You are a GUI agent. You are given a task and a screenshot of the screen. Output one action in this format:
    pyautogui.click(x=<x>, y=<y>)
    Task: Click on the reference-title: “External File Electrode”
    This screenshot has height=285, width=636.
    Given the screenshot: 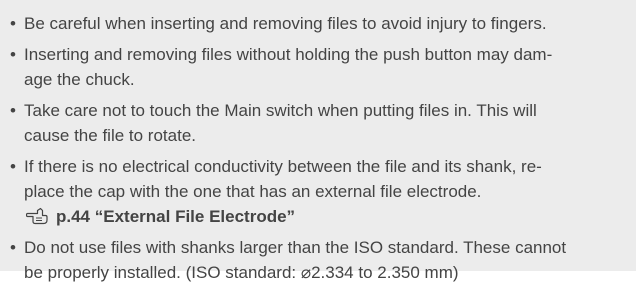 What is the action you would take?
    pyautogui.click(x=195, y=216)
    